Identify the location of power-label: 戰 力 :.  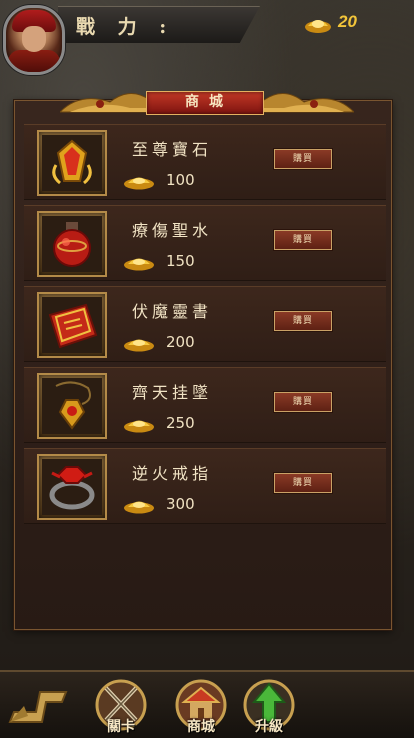
(125, 27).